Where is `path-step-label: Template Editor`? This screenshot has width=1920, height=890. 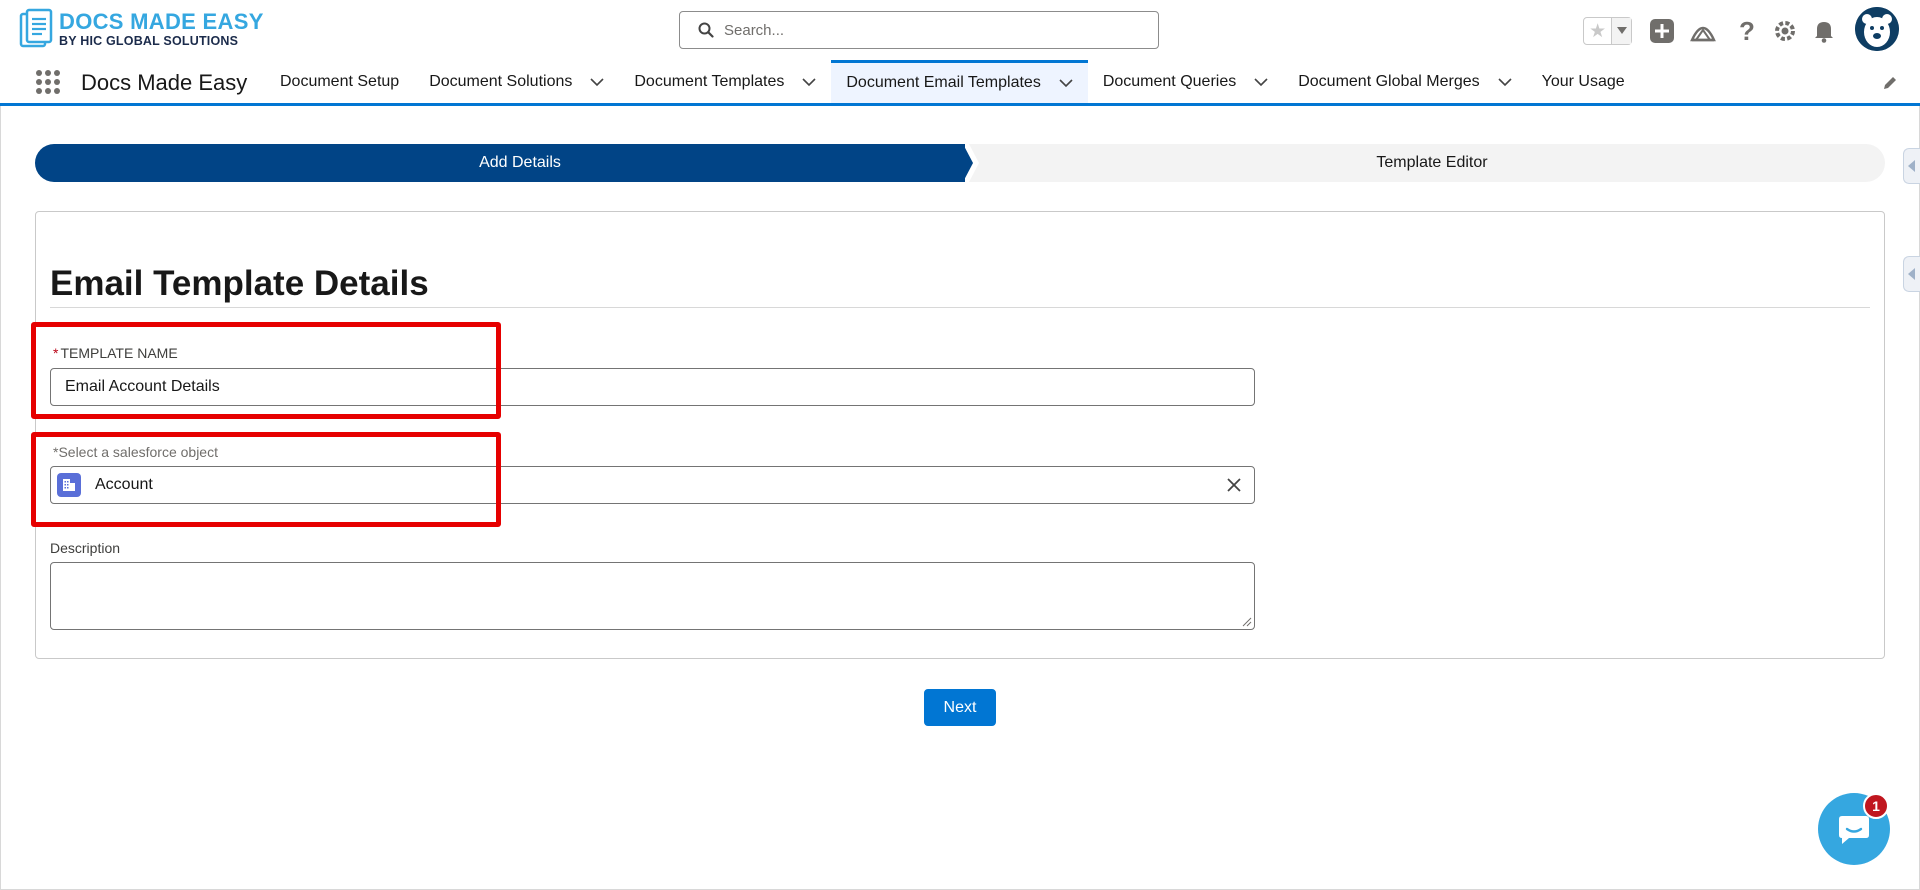
path-step-label: Template Editor is located at coordinates (1432, 162).